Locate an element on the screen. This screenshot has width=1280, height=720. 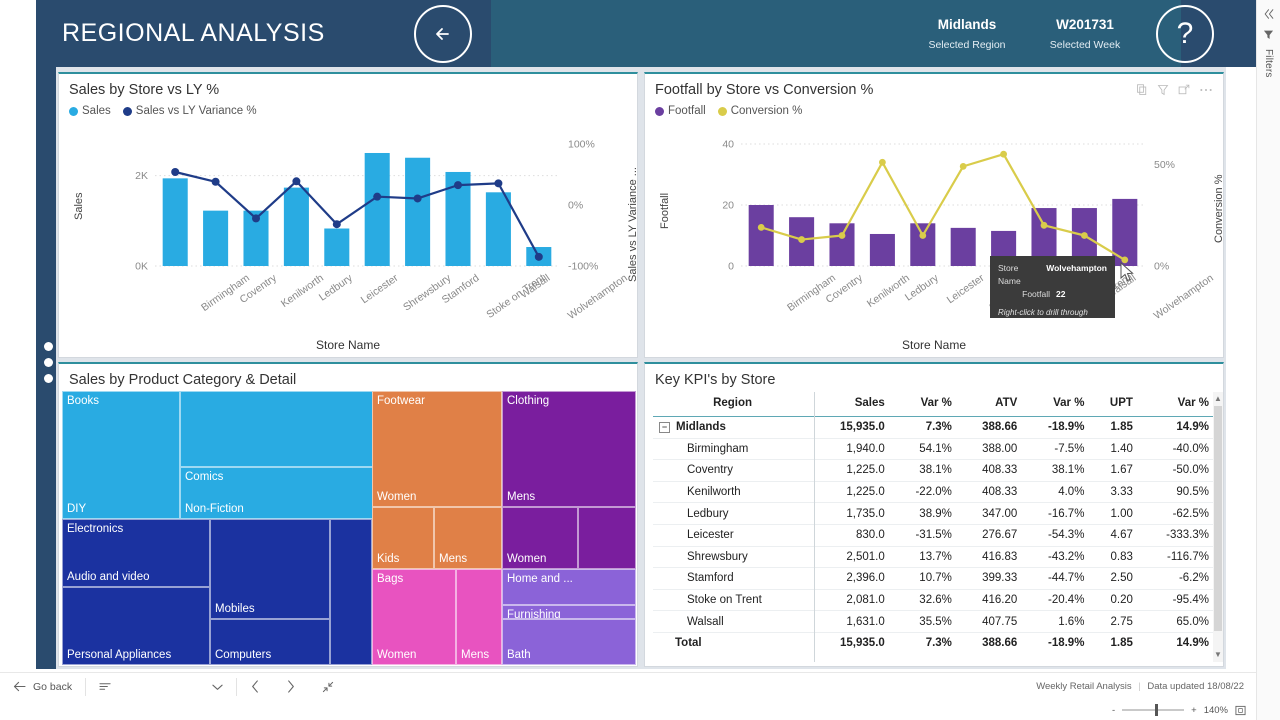
go-back-button: Go back is located at coordinates (42, 686).